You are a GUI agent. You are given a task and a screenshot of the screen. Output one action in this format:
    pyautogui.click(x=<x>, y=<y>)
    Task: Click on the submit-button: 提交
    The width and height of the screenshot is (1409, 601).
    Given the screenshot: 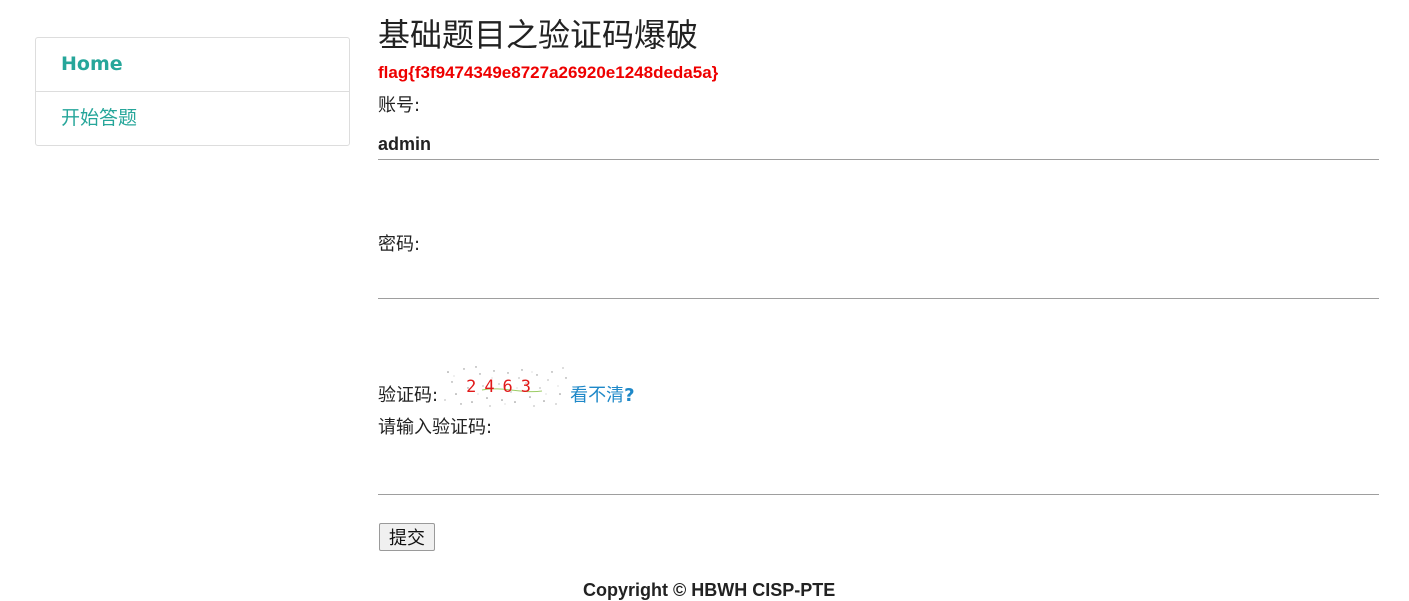 What is the action you would take?
    pyautogui.click(x=407, y=537)
    